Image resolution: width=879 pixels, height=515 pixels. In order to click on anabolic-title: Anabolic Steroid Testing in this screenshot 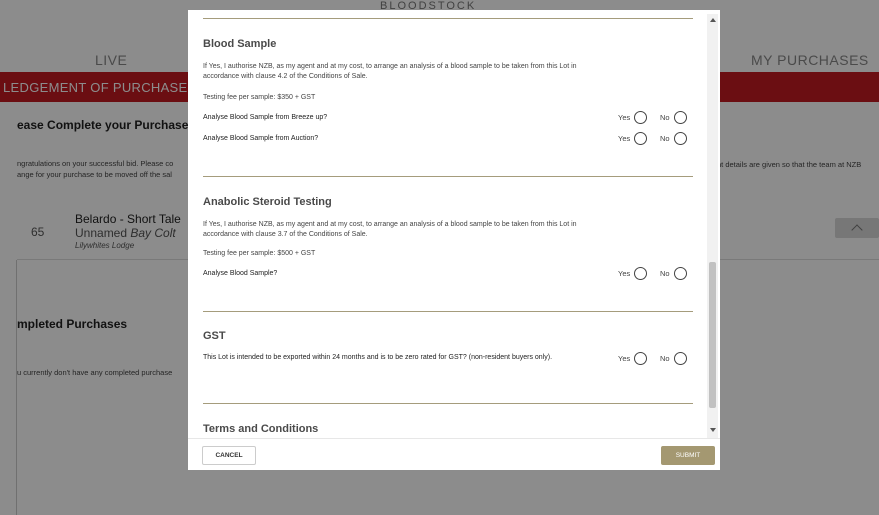, I will do `click(267, 202)`.